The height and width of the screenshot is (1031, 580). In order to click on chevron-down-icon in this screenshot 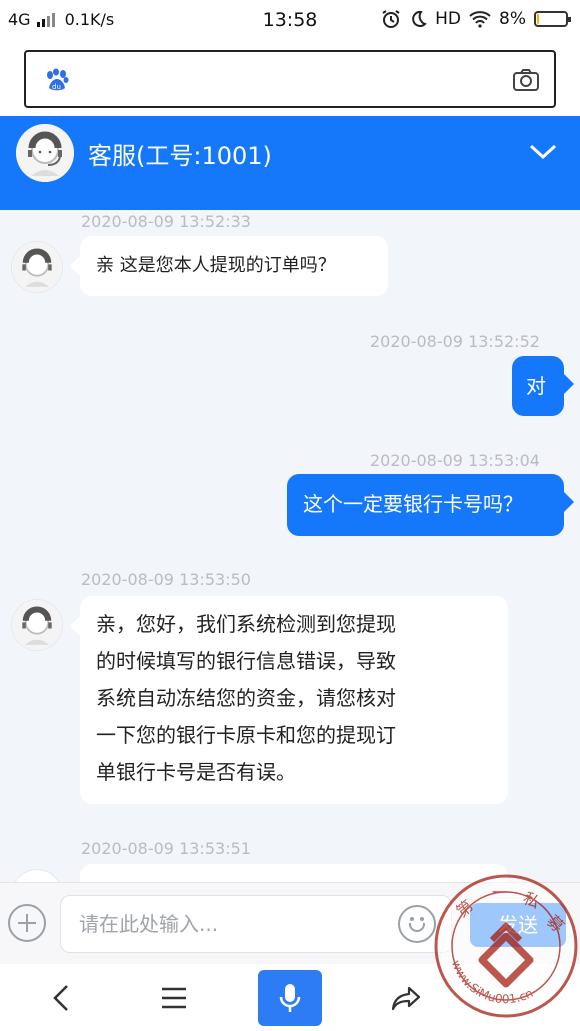, I will do `click(543, 152)`.